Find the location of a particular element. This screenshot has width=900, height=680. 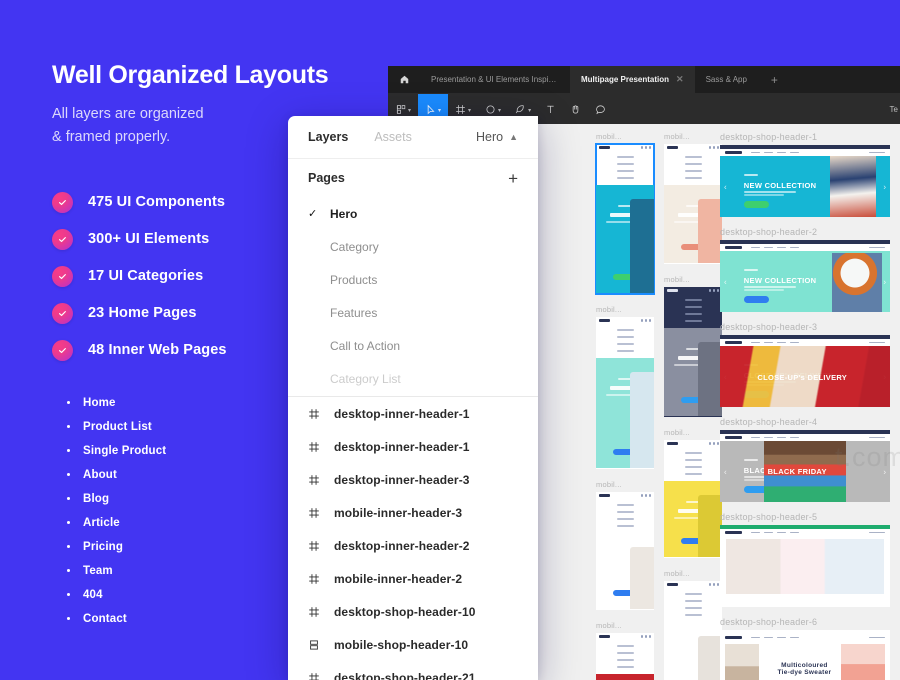

layer-row: desktop-shop-header-10 is located at coordinates (413, 611).